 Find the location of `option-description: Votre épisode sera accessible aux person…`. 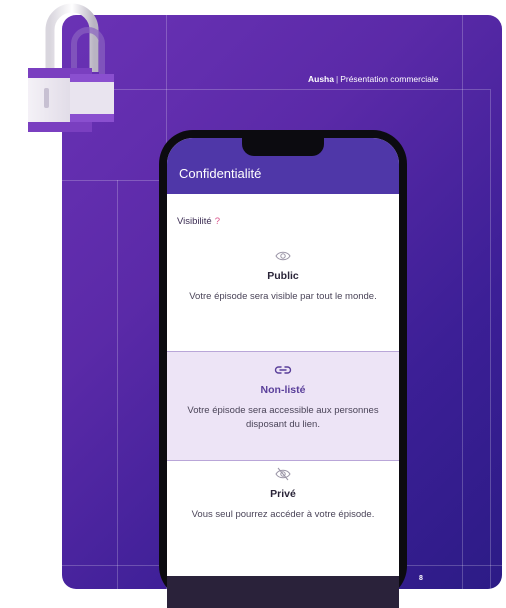

option-description: Votre épisode sera accessible aux person… is located at coordinates (283, 417).